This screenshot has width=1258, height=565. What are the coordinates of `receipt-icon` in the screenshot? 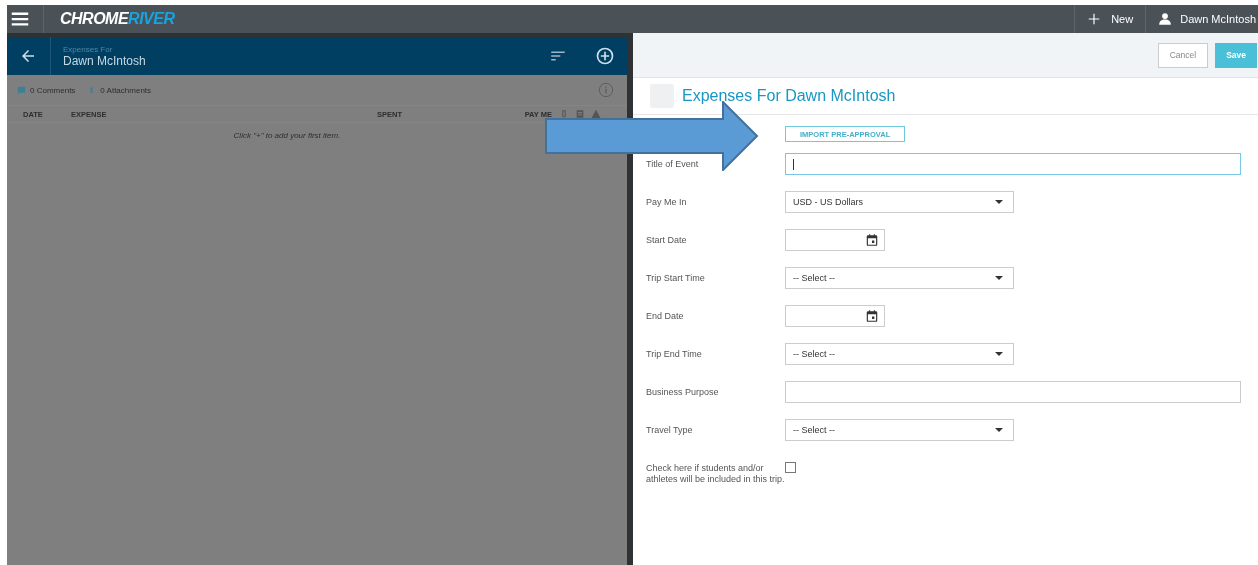 It's located at (580, 114).